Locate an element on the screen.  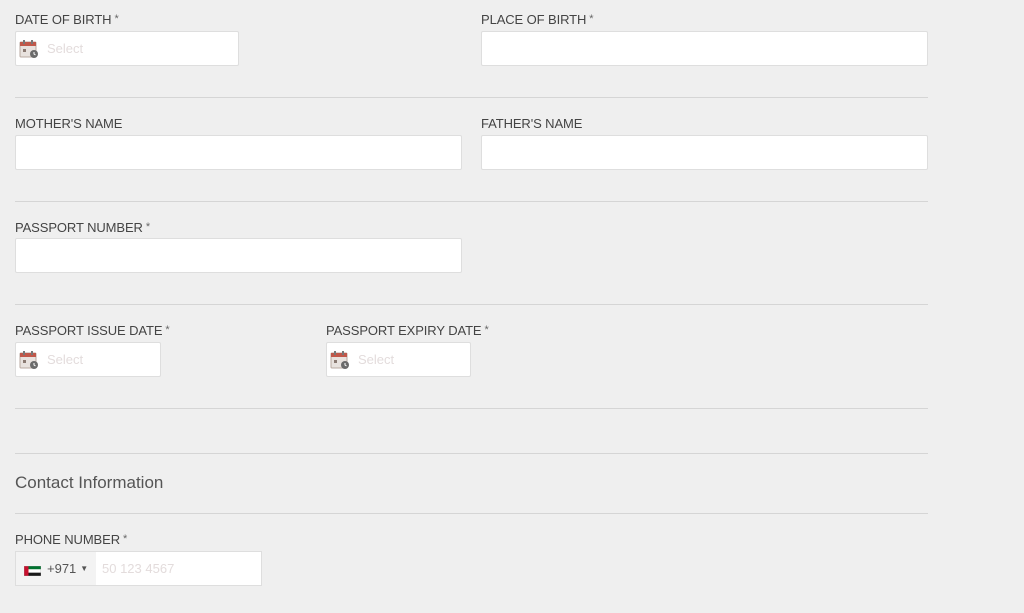
phone-number-field: +971 ▼ 50 123 4567 is located at coordinates (138, 568).